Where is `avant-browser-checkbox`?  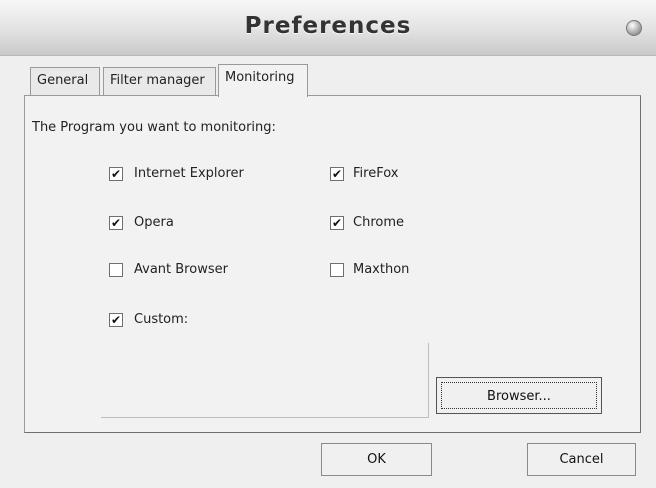
avant-browser-checkbox is located at coordinates (116, 270).